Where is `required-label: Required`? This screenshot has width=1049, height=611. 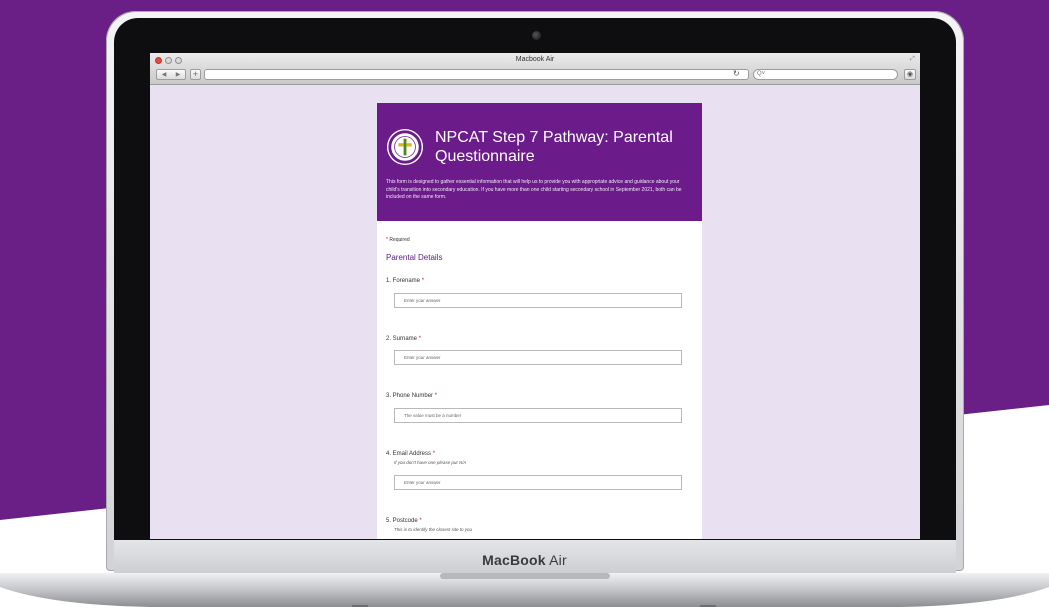 required-label: Required is located at coordinates (399, 240).